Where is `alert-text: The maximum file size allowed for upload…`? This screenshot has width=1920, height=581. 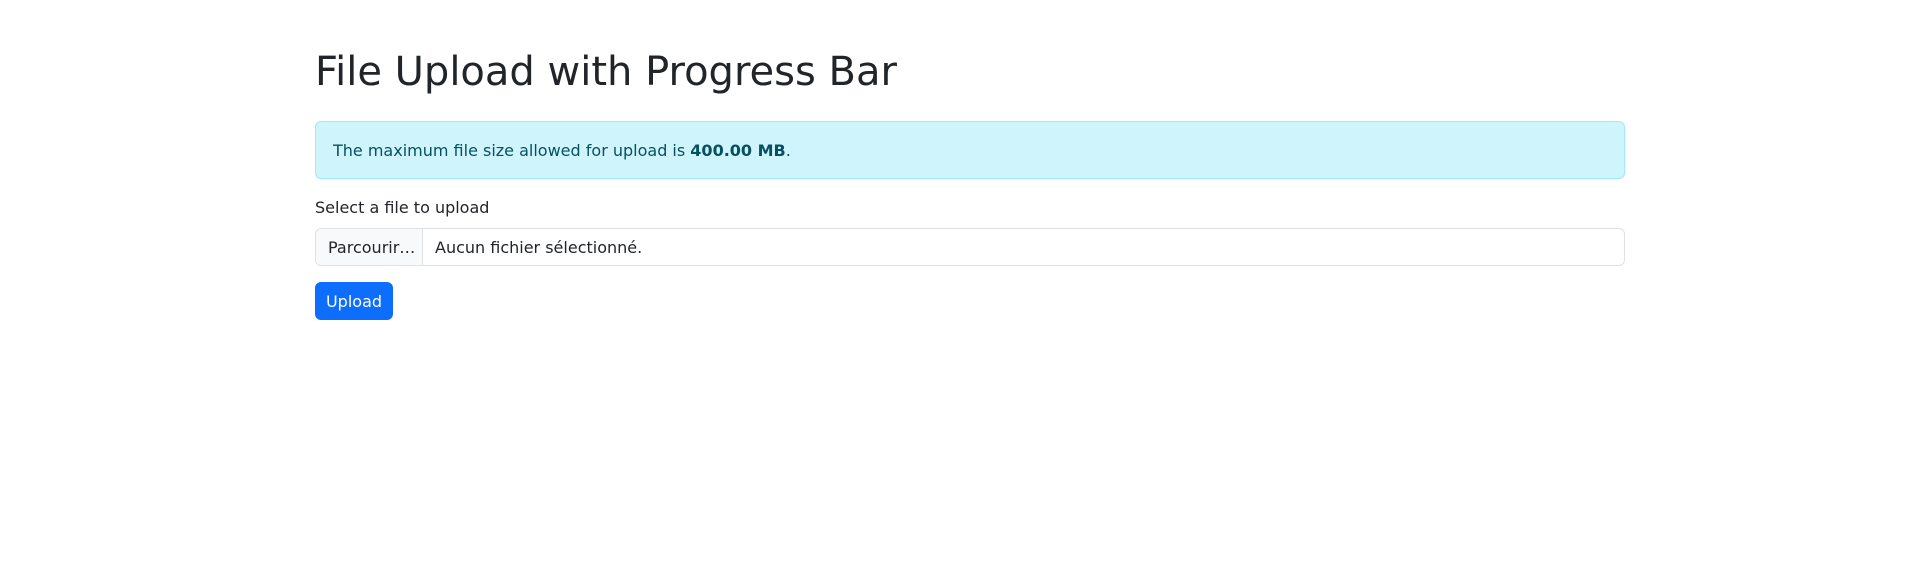
alert-text: The maximum file size allowed for upload… is located at coordinates (512, 150).